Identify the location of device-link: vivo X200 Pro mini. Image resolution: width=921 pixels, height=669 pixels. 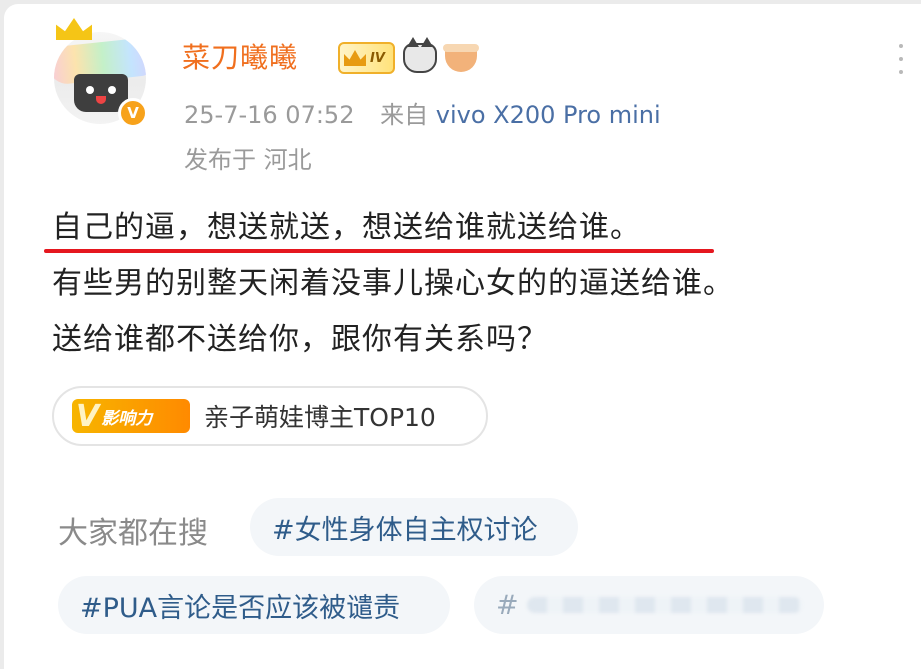
(548, 115).